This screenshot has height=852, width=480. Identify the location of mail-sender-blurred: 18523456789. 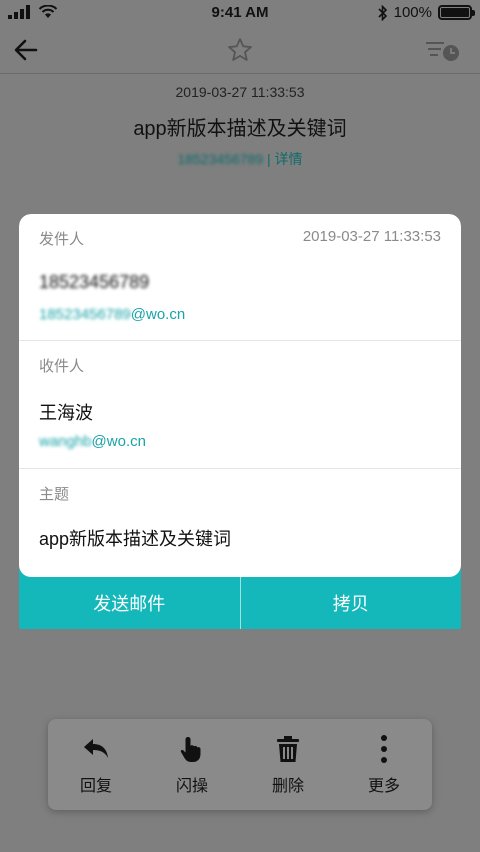
(220, 159).